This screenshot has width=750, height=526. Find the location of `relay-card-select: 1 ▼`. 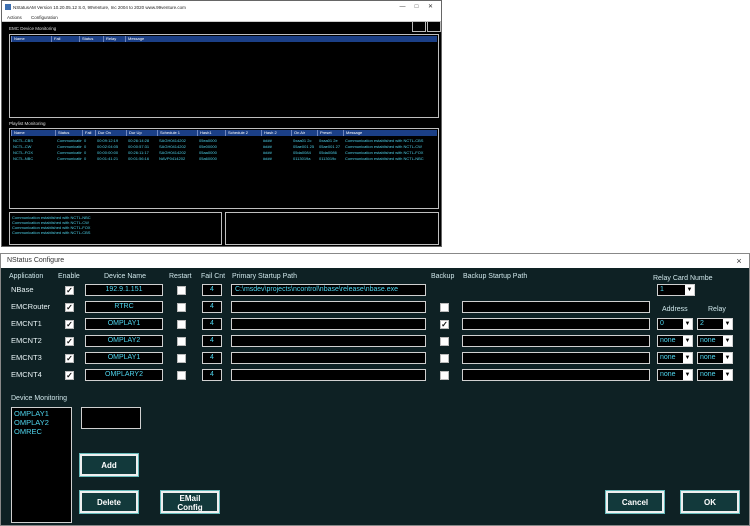

relay-card-select: 1 ▼ is located at coordinates (676, 290).